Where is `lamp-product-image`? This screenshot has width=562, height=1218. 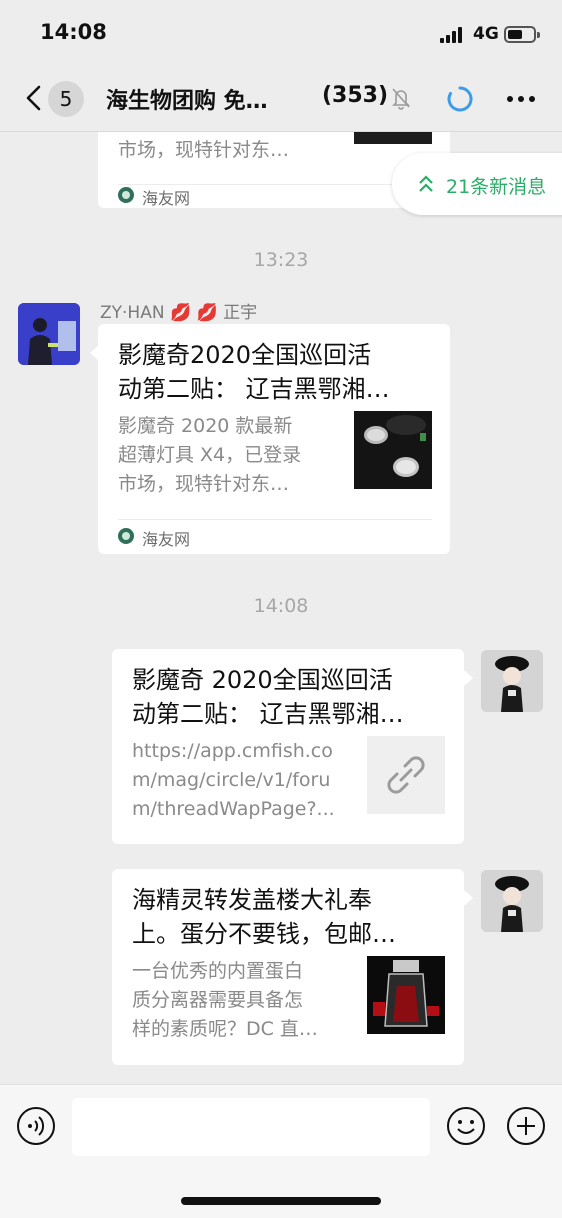
lamp-product-image is located at coordinates (393, 450).